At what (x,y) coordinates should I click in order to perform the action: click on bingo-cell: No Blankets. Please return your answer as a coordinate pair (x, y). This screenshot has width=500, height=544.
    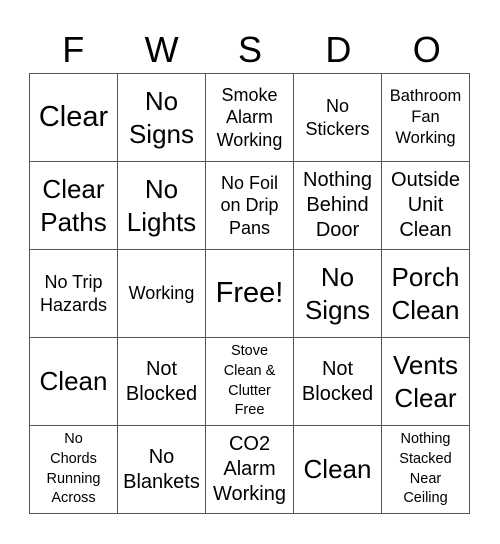
    Looking at the image, I should click on (162, 470).